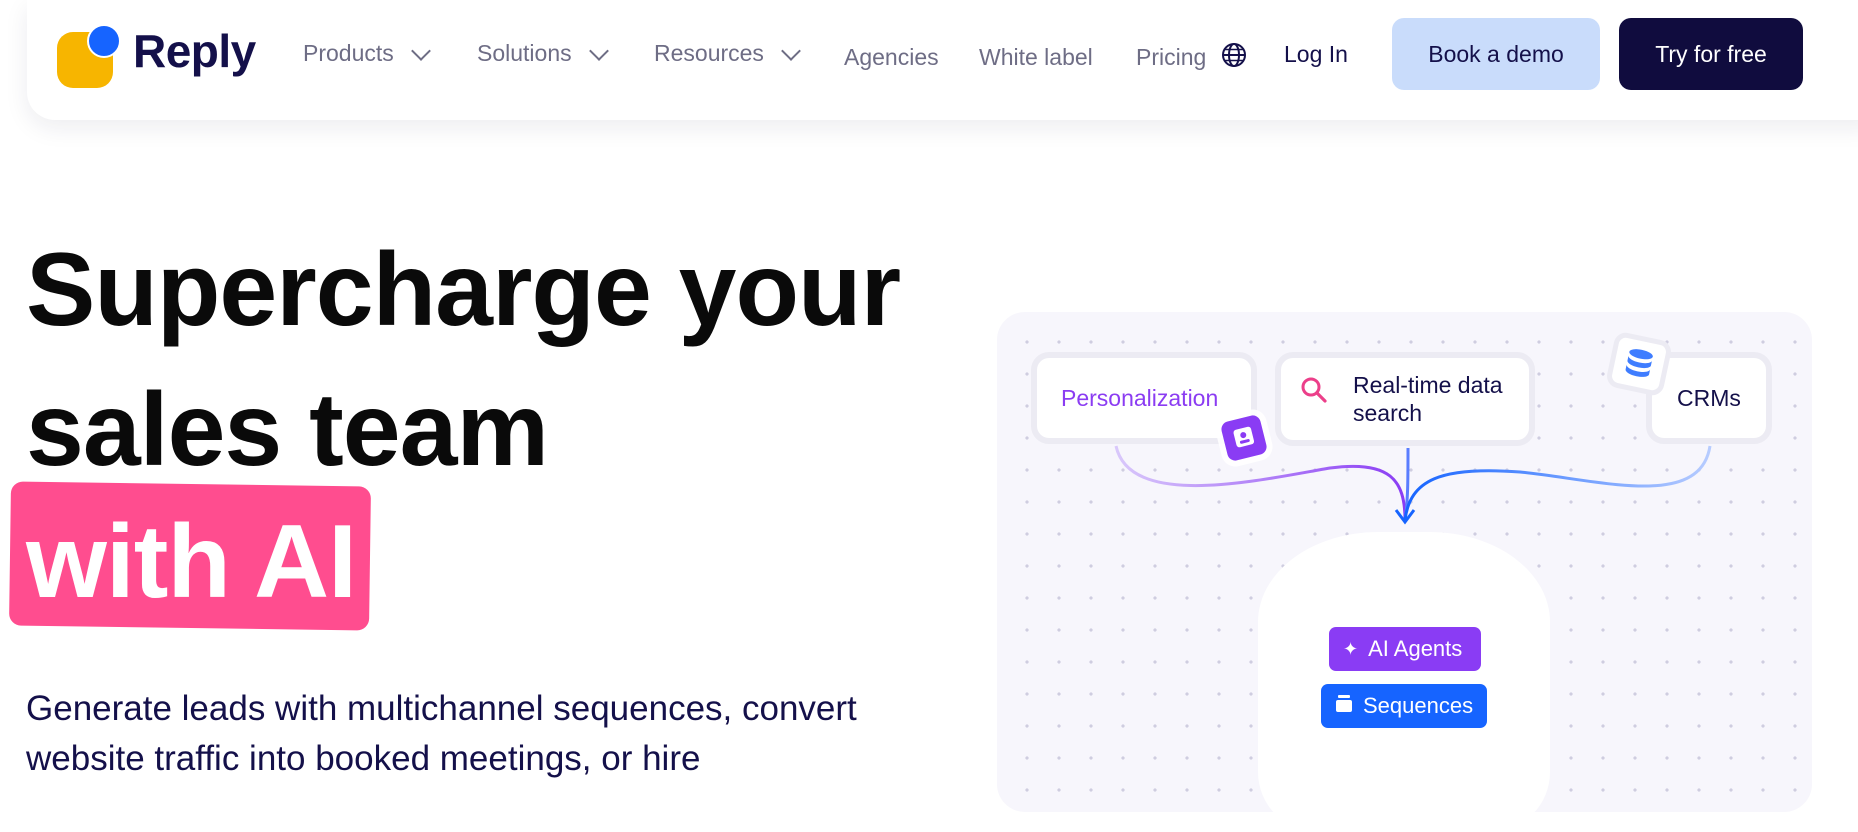 The width and height of the screenshot is (1858, 832). Describe the element at coordinates (348, 53) in the screenshot. I see `nav-products-label: Products` at that location.